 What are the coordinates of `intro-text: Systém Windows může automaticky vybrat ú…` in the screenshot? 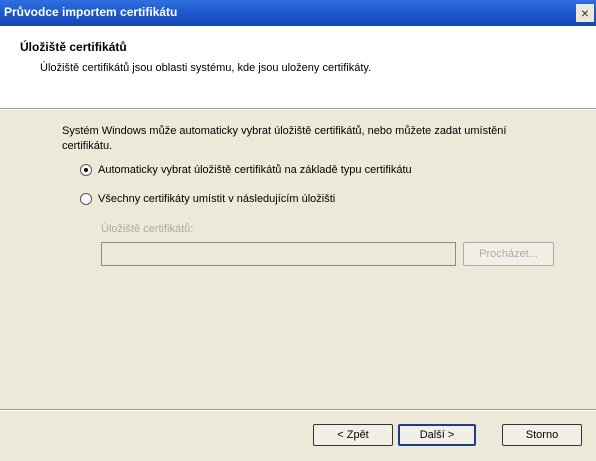 It's located at (284, 138).